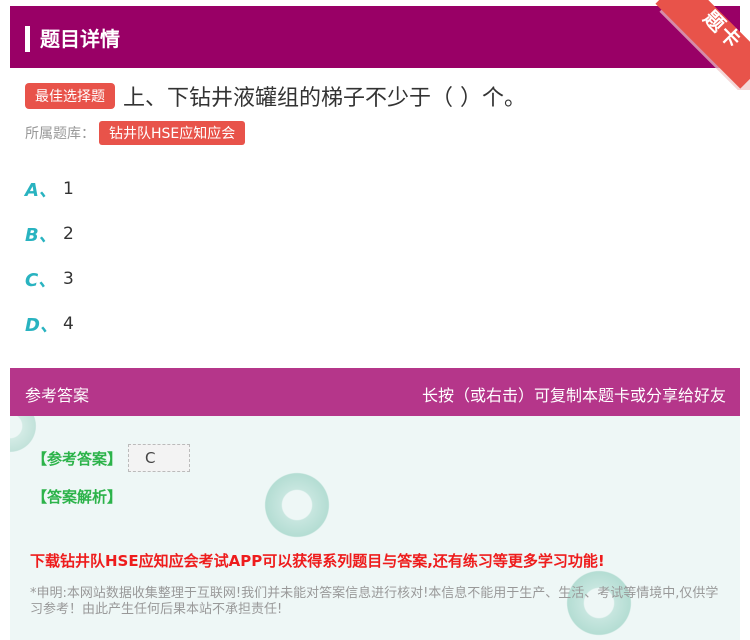 Image resolution: width=750 pixels, height=640 pixels. Describe the element at coordinates (375, 392) in the screenshot. I see `answer-bar: 参考答案 长按（或右击）可复制本题卡或分享给好友` at that location.